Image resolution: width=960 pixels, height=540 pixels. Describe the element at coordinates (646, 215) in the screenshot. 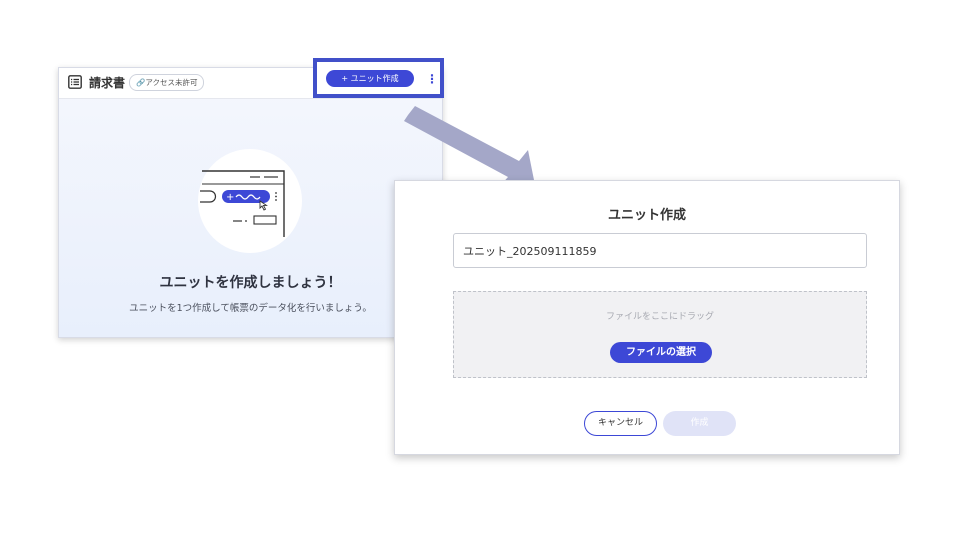

I see `dialog-title: ユニット作成` at that location.